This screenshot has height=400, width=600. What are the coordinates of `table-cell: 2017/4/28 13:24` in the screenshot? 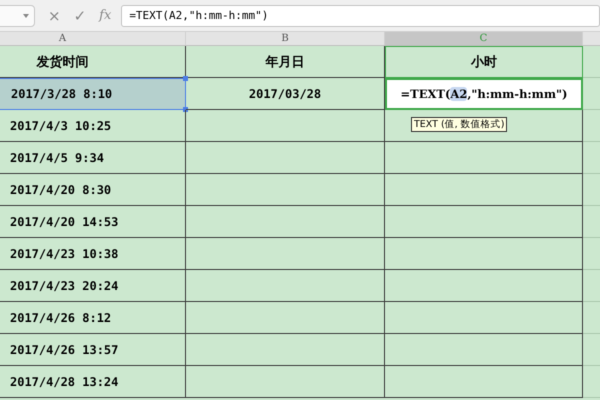 It's located at (93, 382).